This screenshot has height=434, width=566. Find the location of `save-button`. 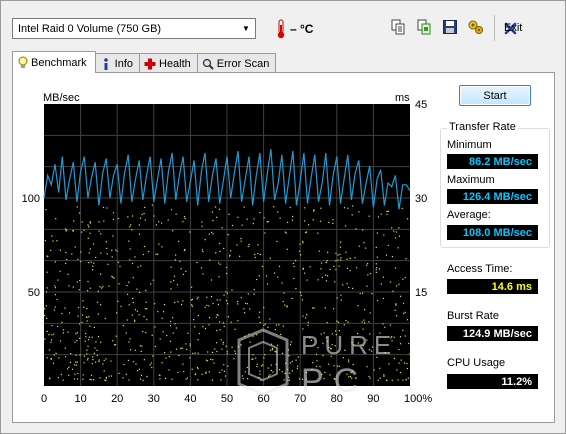

save-button is located at coordinates (450, 27).